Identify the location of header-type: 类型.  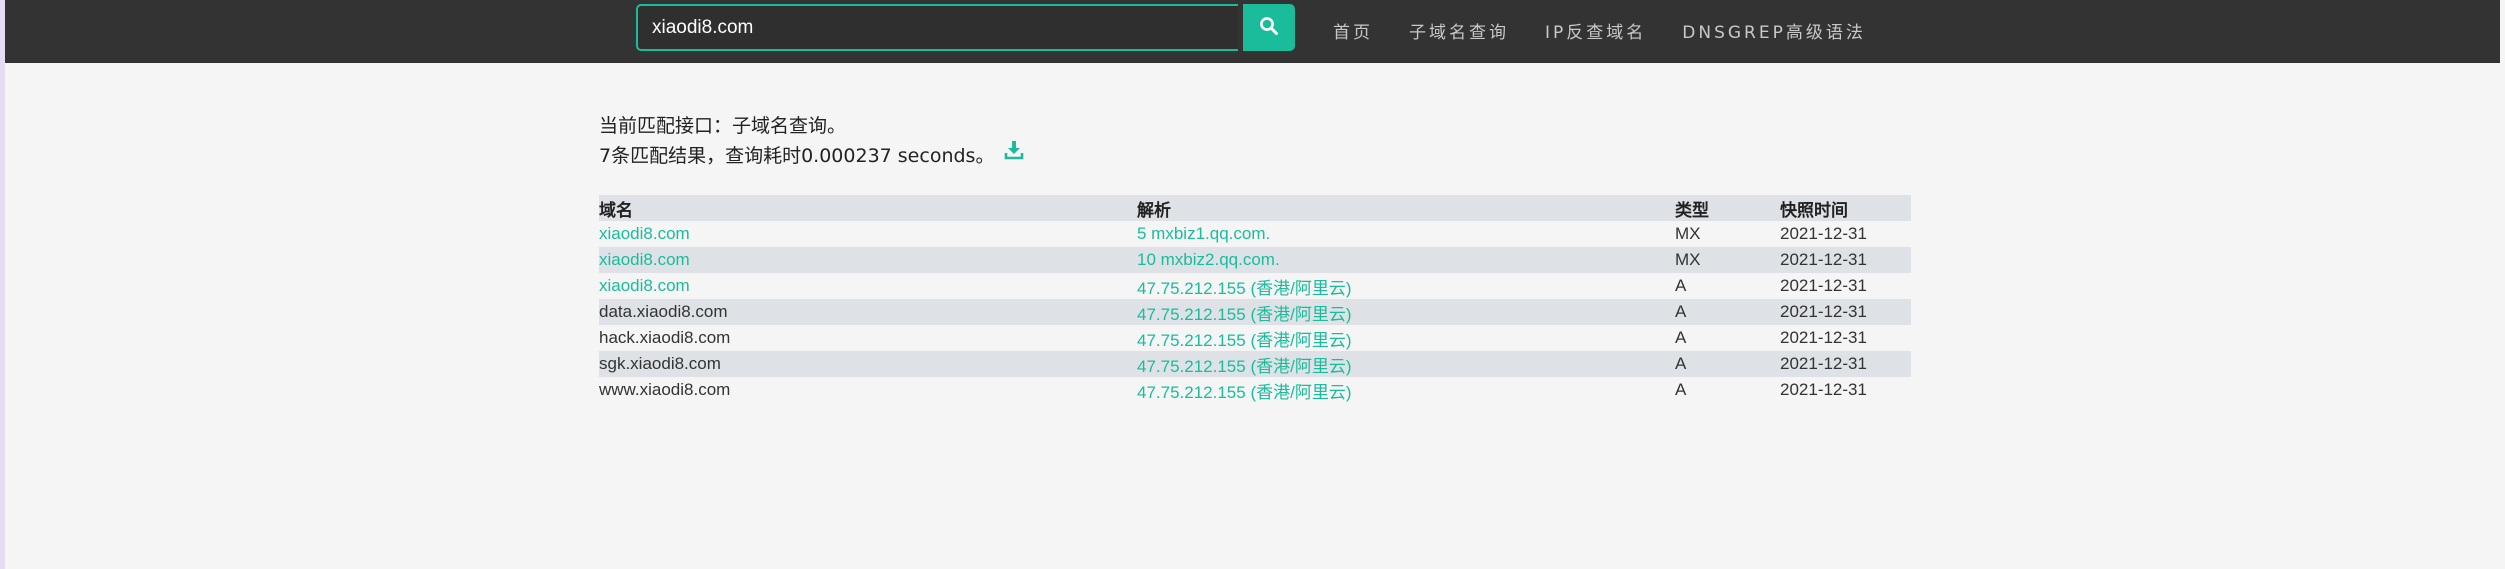
(1727, 208).